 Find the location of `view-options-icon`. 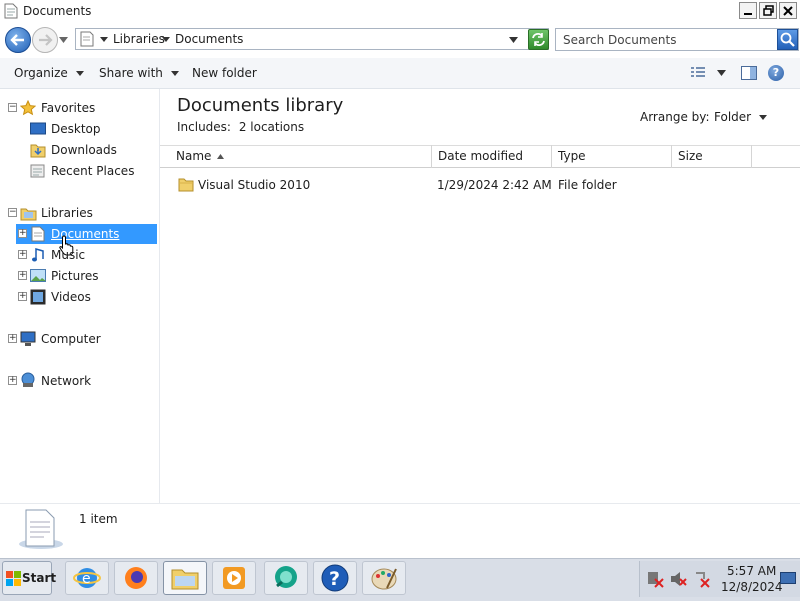

view-options-icon is located at coordinates (698, 73).